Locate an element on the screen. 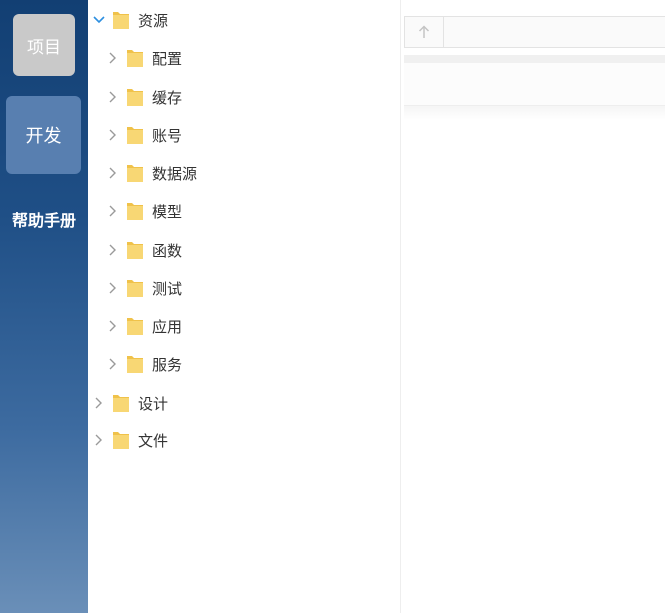  tree-node-label: 文件 is located at coordinates (153, 440).